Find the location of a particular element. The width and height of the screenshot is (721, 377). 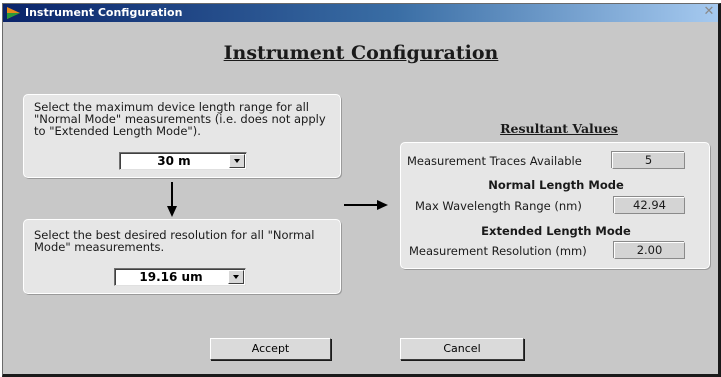

window-title: Instrument Configuration is located at coordinates (104, 12).